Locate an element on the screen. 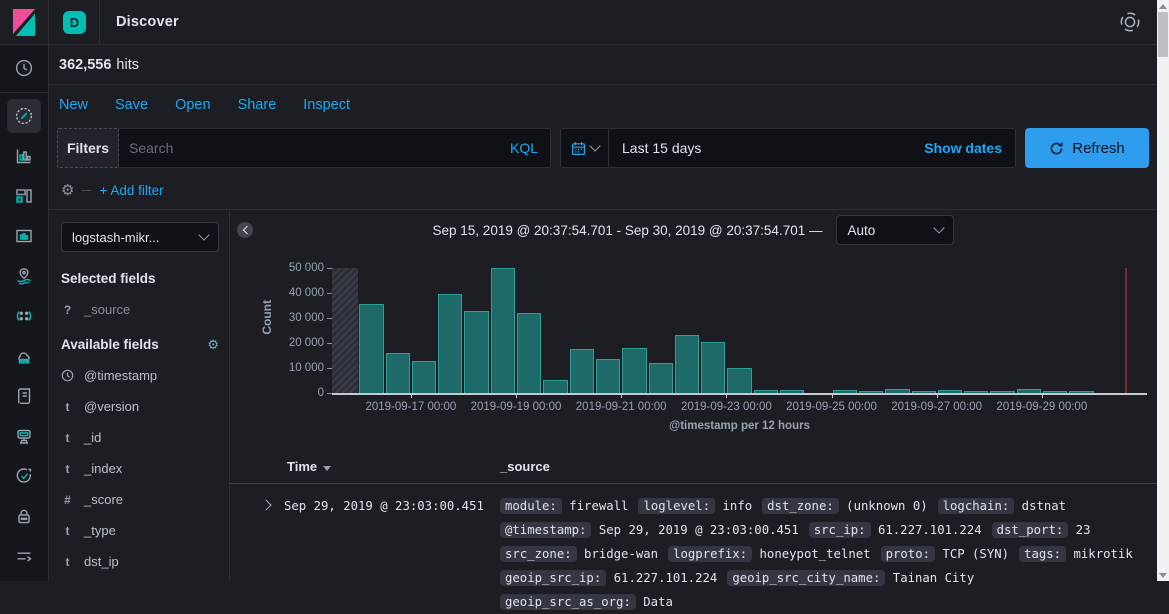 This screenshot has height=614, width=1169. scroll-down-arrow is located at coordinates (1163, 575).